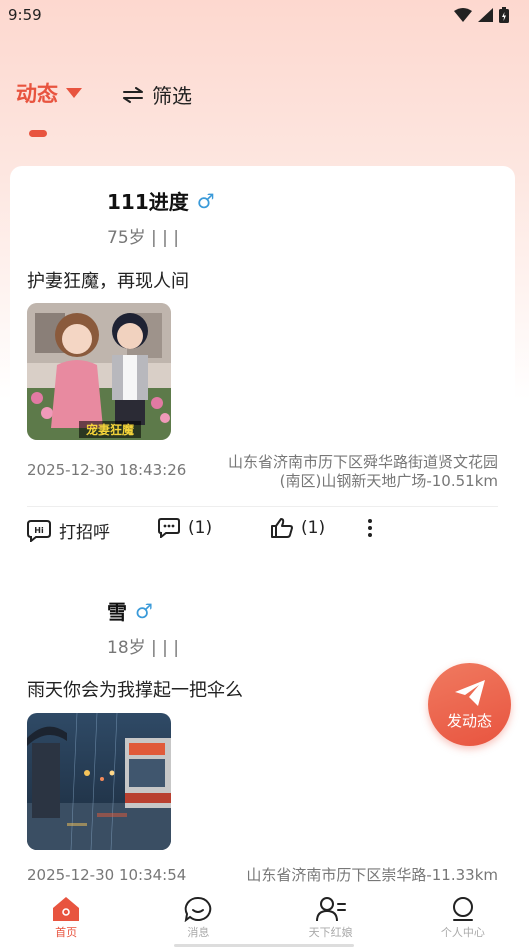 The image size is (529, 948). What do you see at coordinates (148, 202) in the screenshot?
I see `post-author-name: 111进度` at bounding box center [148, 202].